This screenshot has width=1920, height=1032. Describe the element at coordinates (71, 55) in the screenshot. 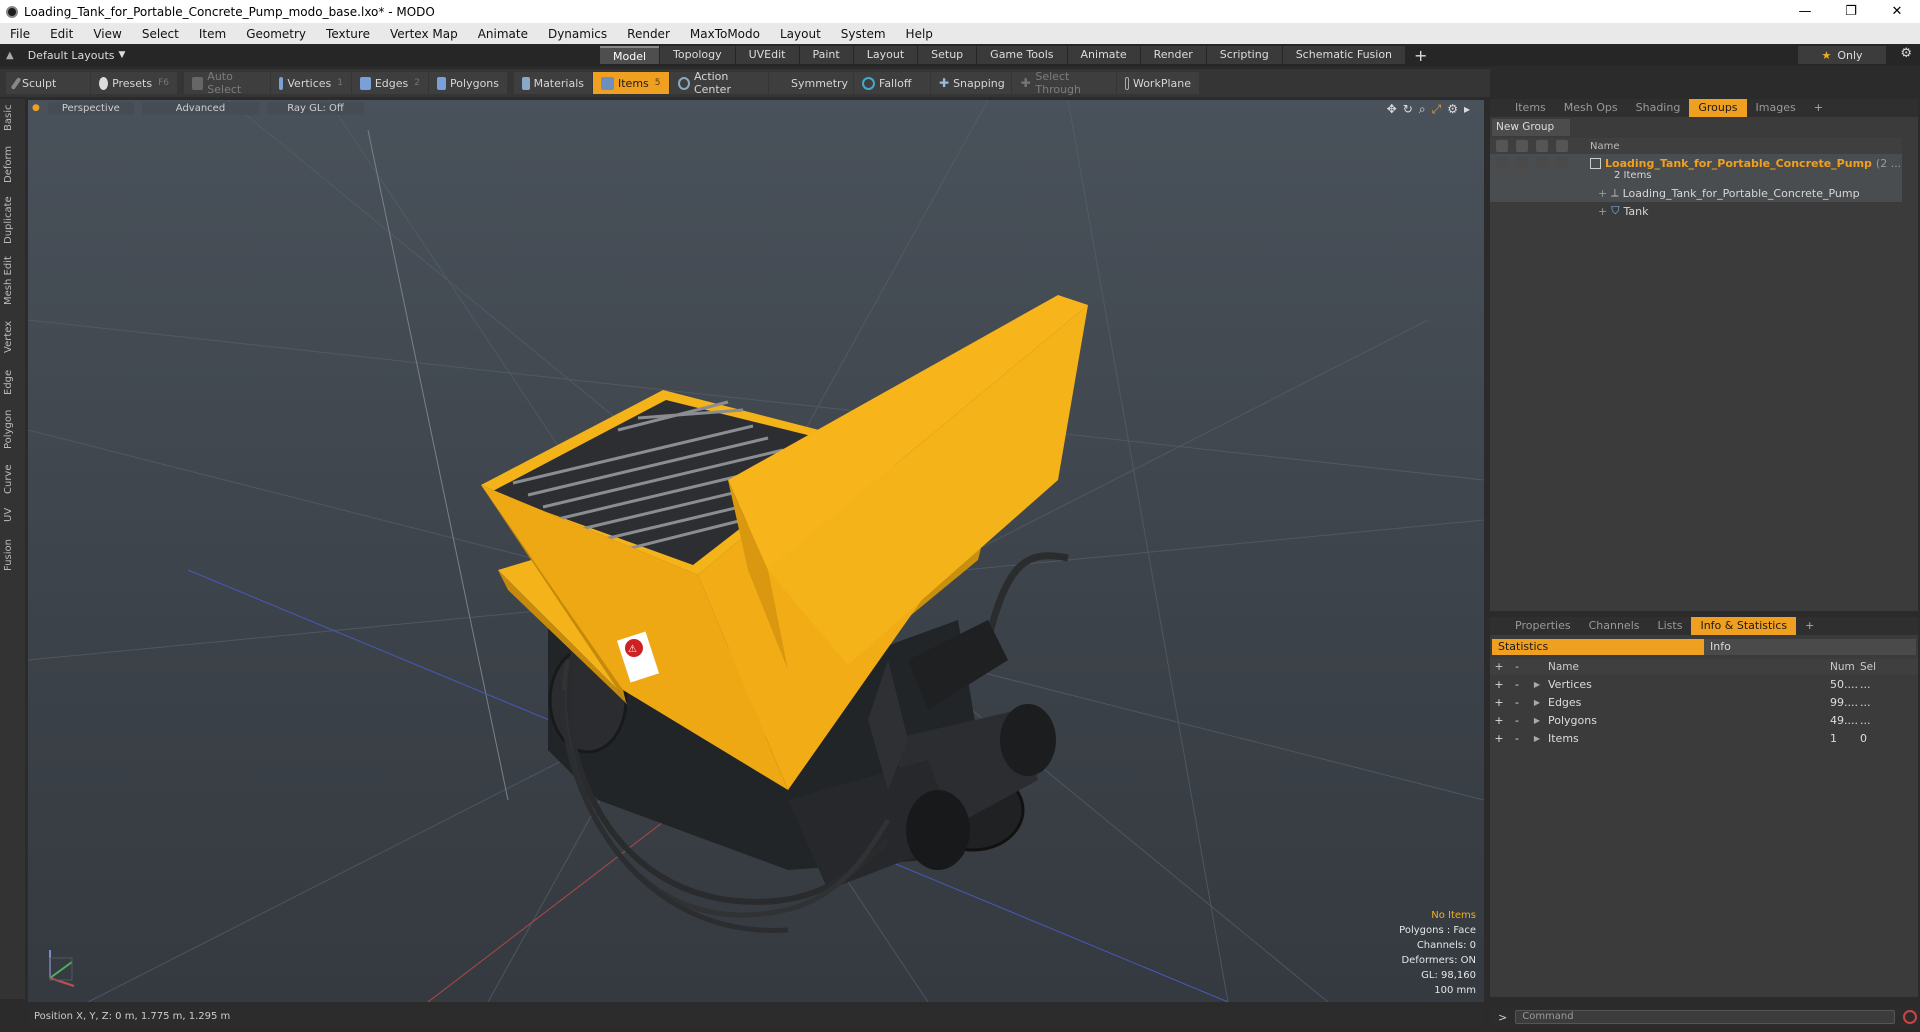

I see `default-layouts-dropdown: Default Layouts` at that location.